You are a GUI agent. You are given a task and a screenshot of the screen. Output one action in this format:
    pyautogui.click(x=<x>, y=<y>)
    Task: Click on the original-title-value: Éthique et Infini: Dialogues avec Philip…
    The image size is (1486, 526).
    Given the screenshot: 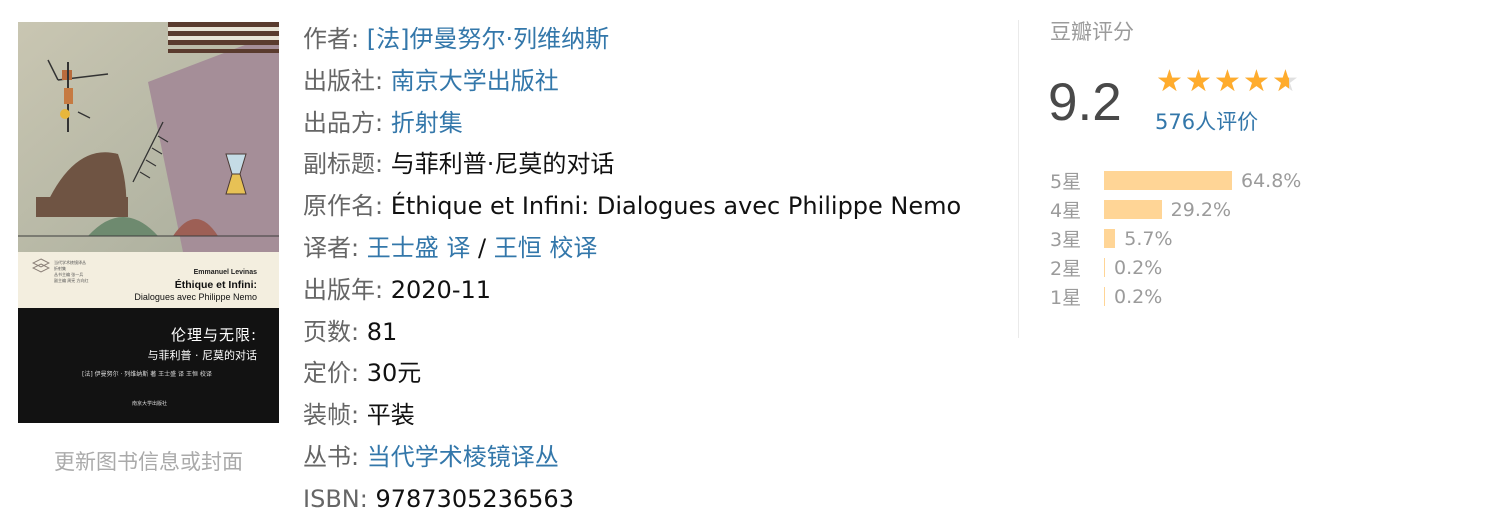 What is the action you would take?
    pyautogui.click(x=676, y=206)
    